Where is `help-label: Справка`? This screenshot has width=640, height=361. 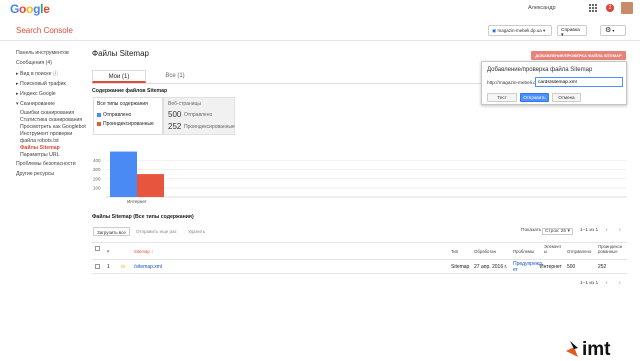 help-label: Справка is located at coordinates (570, 30).